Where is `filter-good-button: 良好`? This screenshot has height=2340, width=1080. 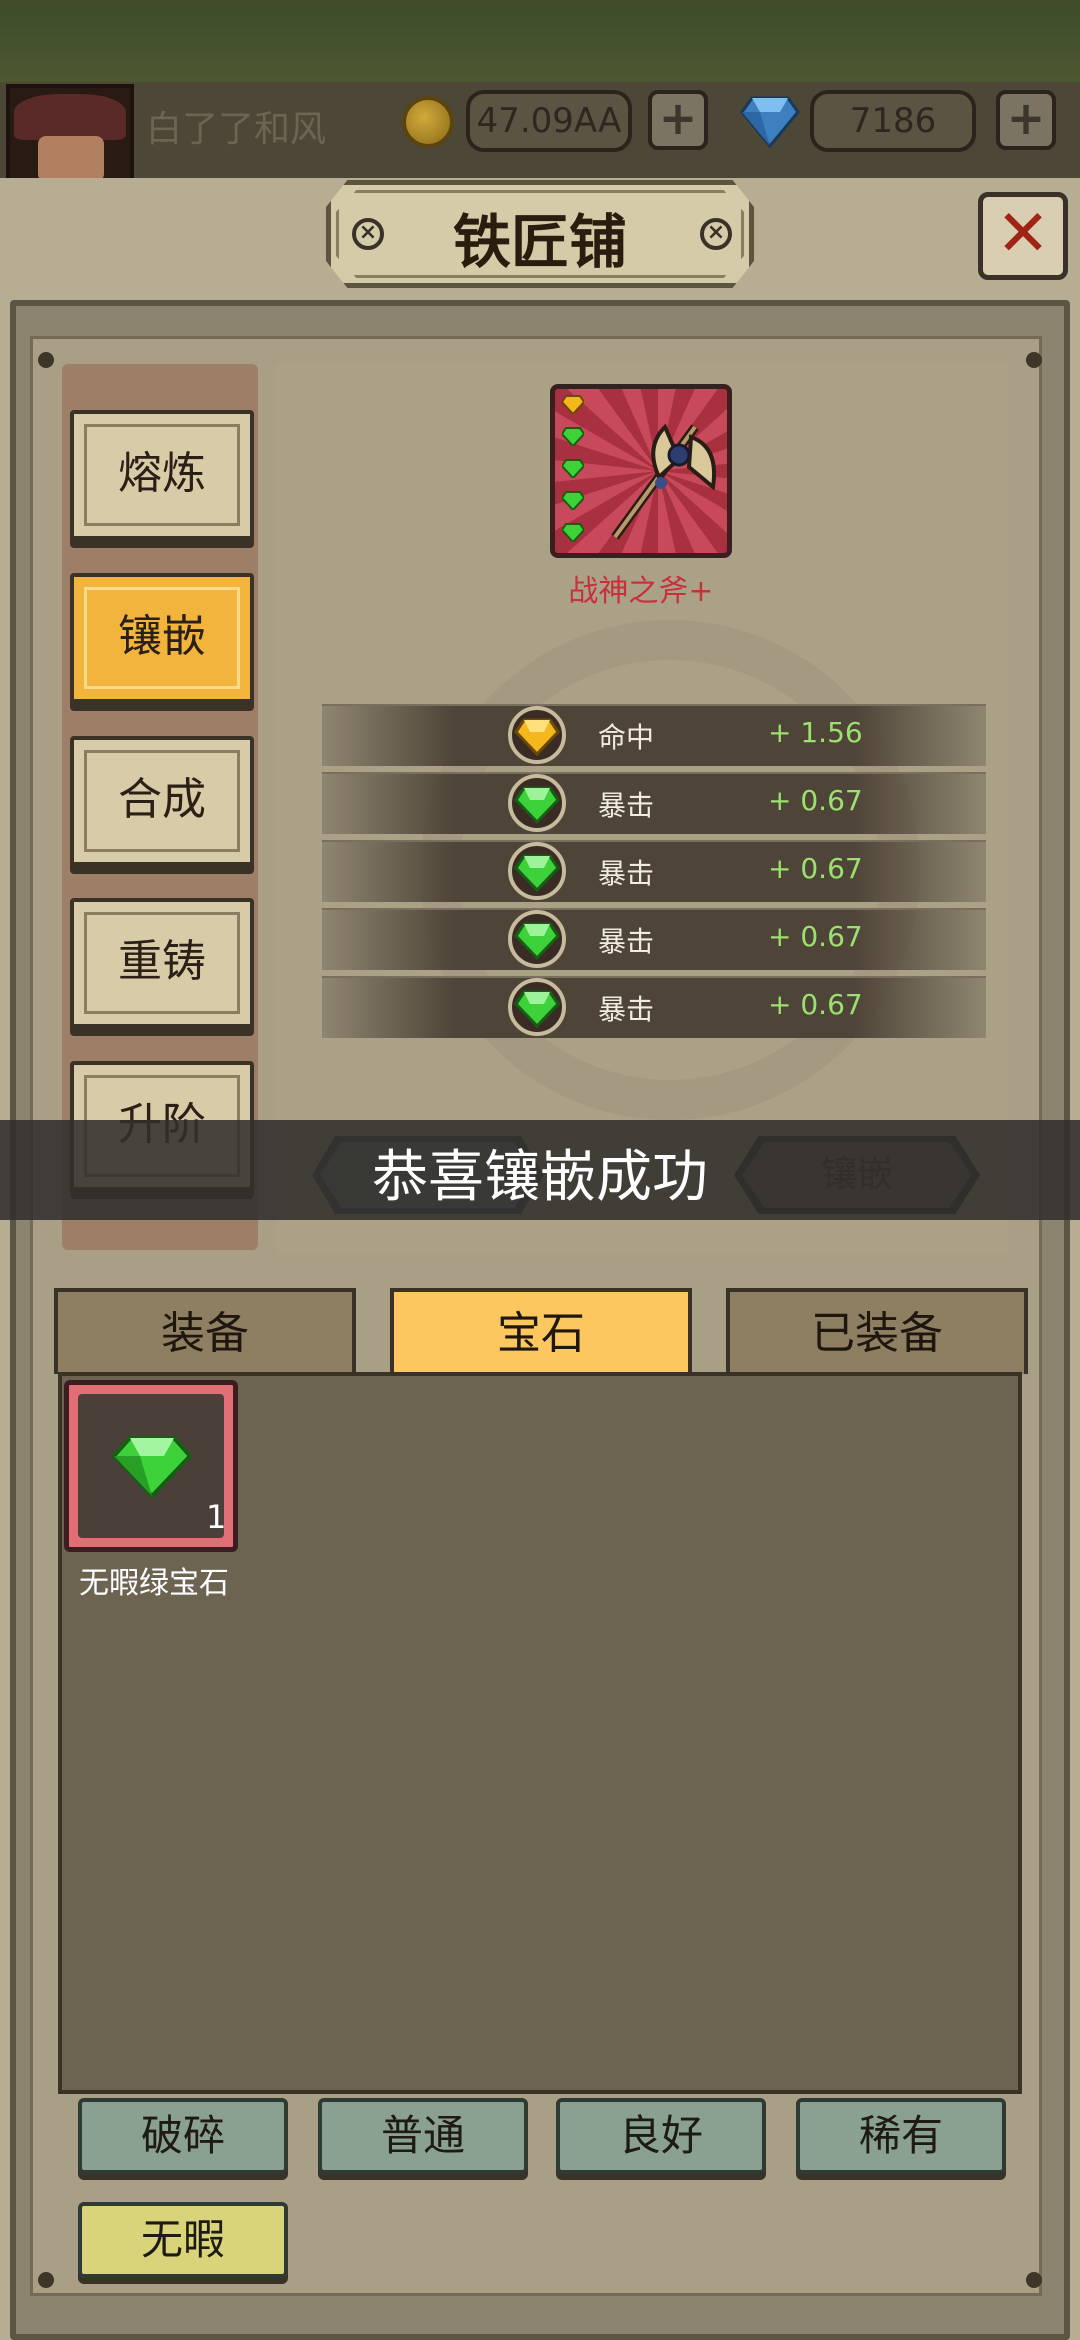
filter-good-button: 良好 is located at coordinates (661, 2136).